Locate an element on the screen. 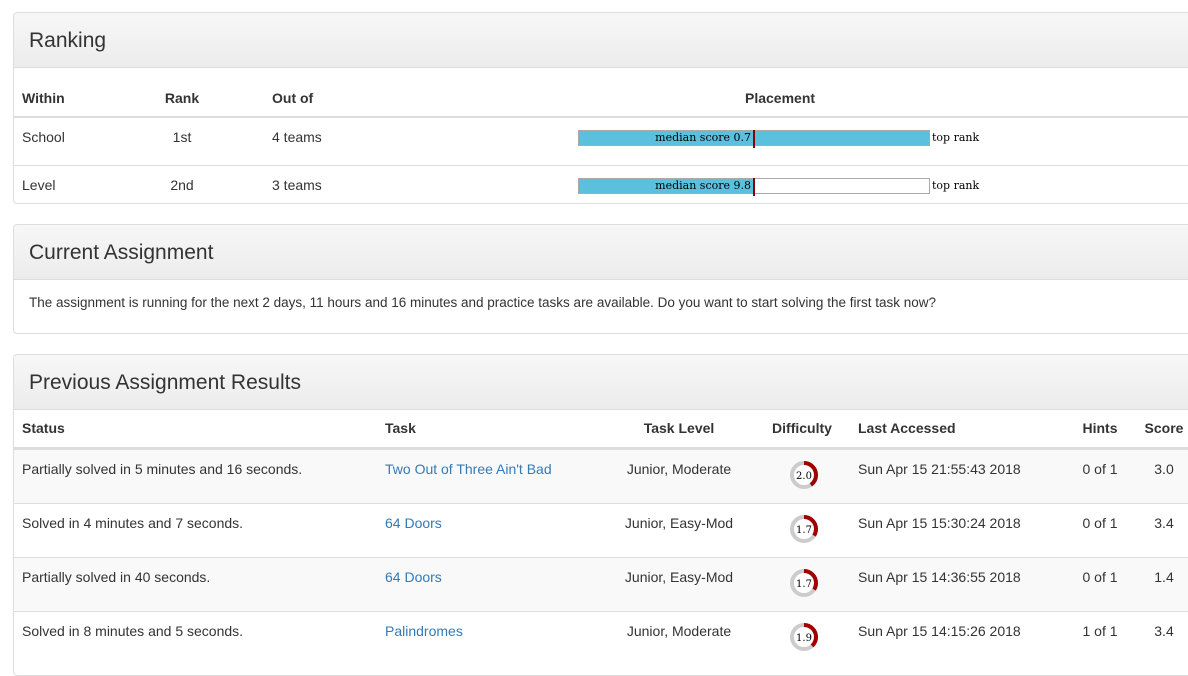 The image size is (1188, 676). previous-results-title: Previous Assignment Results is located at coordinates (601, 382).